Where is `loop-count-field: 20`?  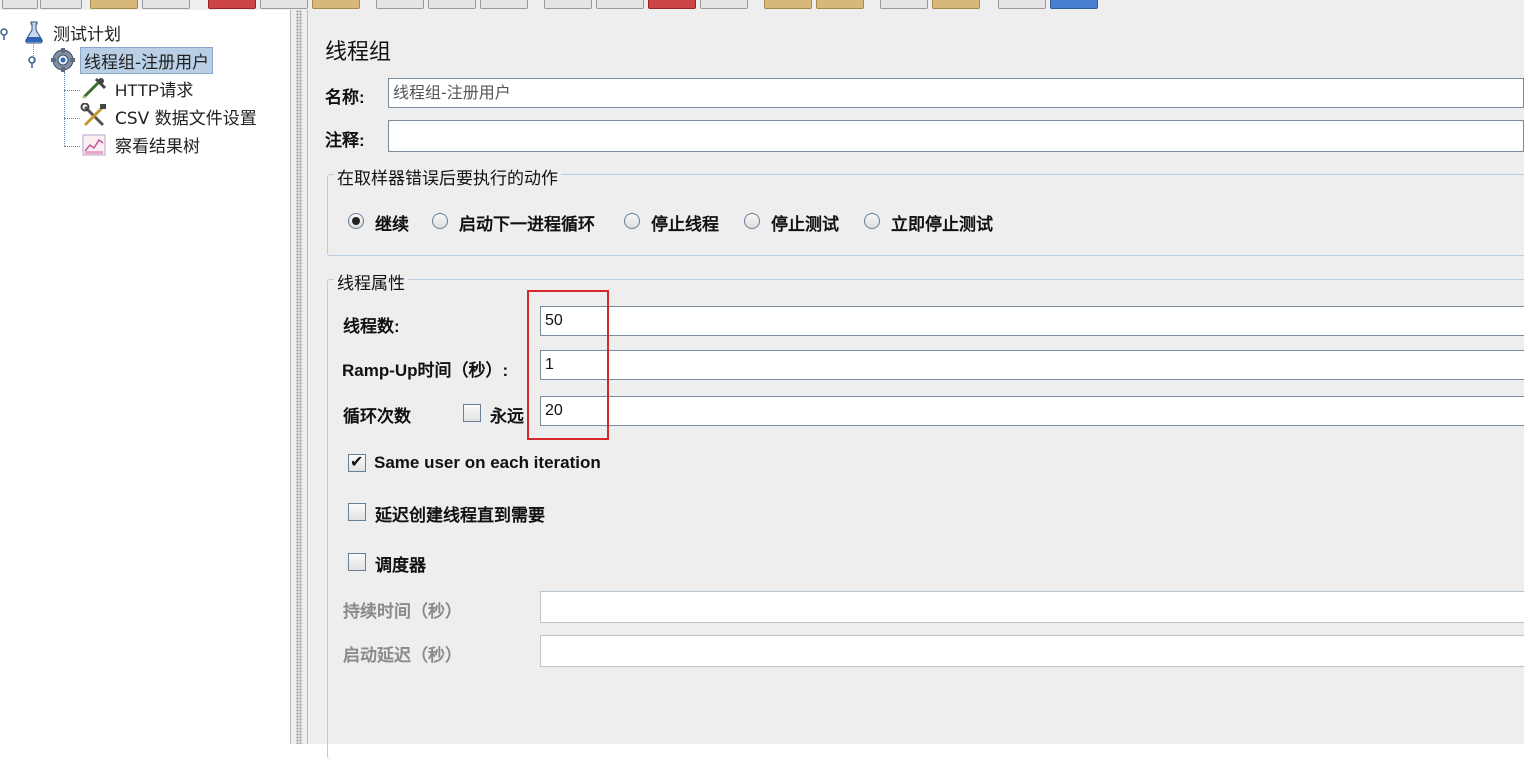 loop-count-field: 20 is located at coordinates (1032, 411).